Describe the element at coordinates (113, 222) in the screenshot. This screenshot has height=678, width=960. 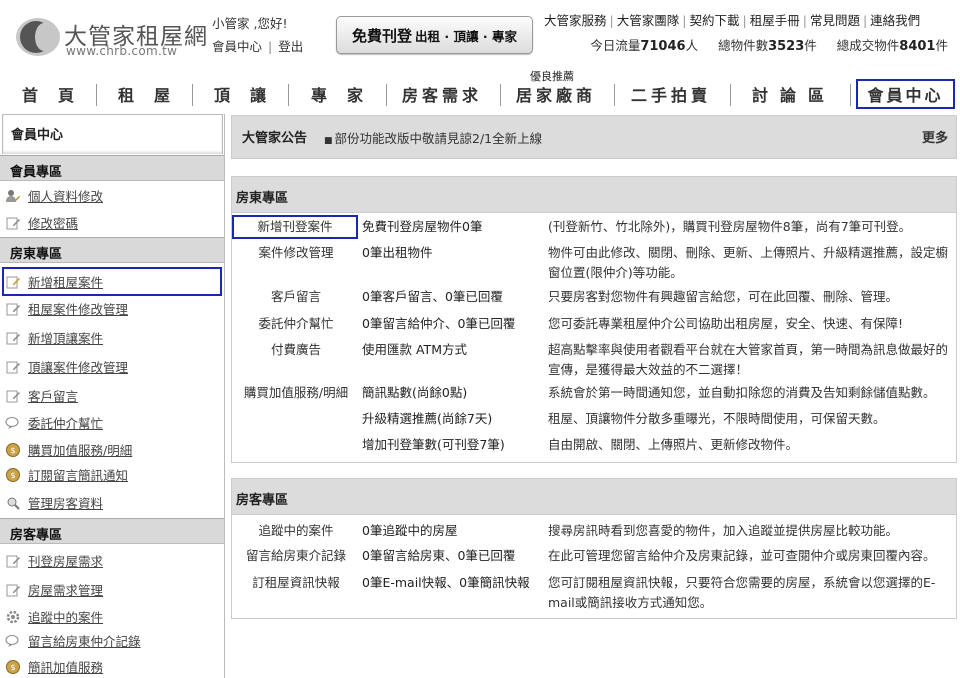
I see `sidebar-item-password: 修改密碼` at that location.